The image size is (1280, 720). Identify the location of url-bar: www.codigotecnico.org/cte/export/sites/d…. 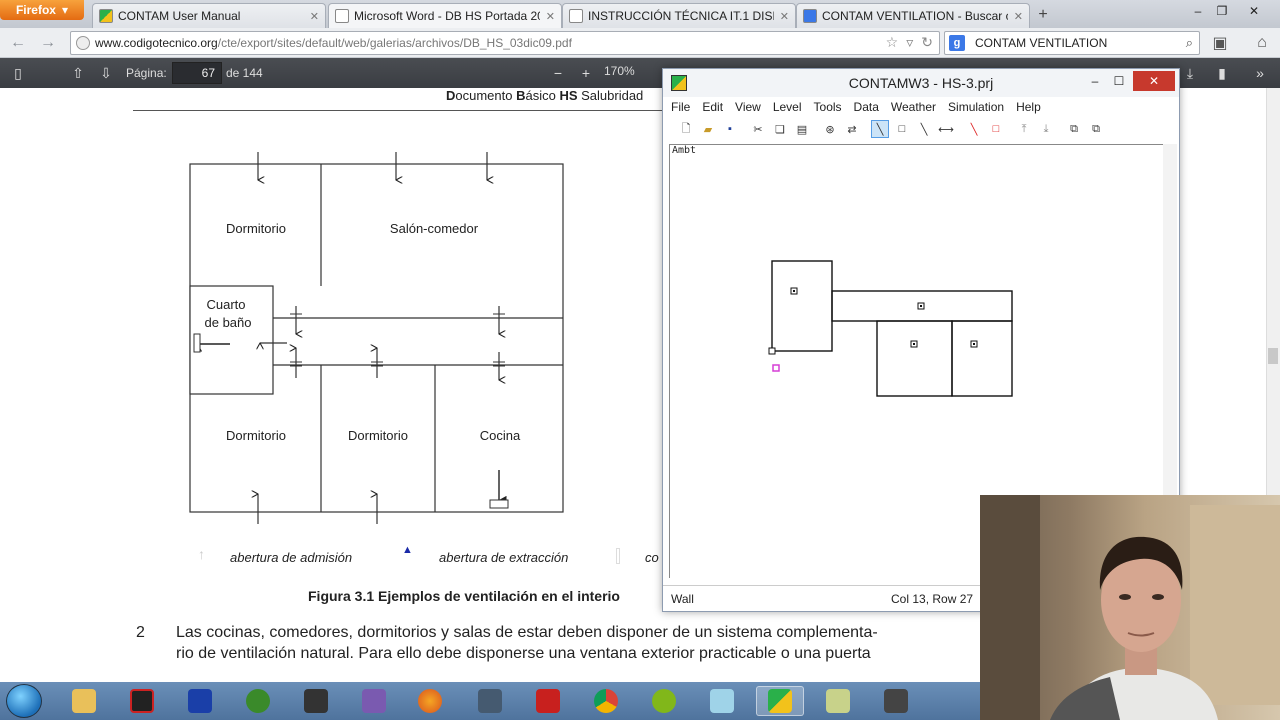
(505, 43).